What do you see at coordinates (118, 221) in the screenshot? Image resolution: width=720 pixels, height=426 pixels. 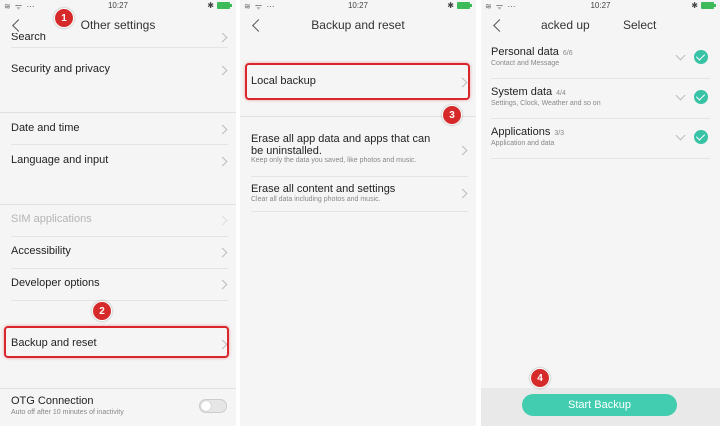 I see `settings-item-sim-applications: SIM applications` at bounding box center [118, 221].